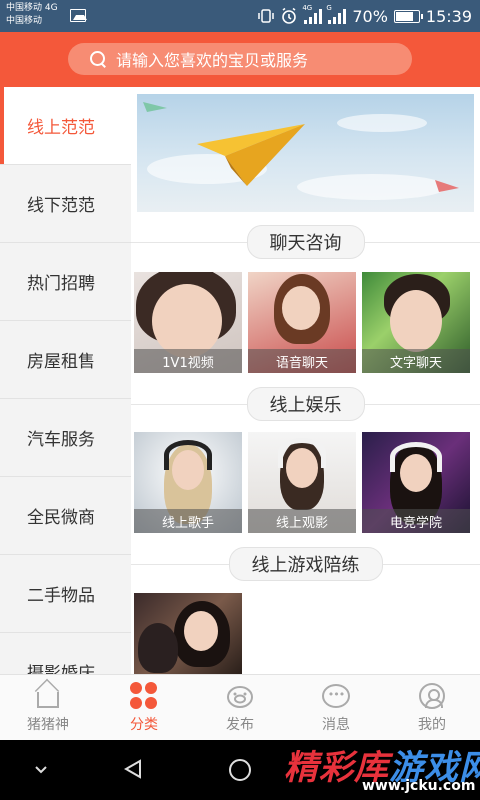  I want to click on header-bar: 请输入您喜欢的宝贝或服务, so click(240, 59).